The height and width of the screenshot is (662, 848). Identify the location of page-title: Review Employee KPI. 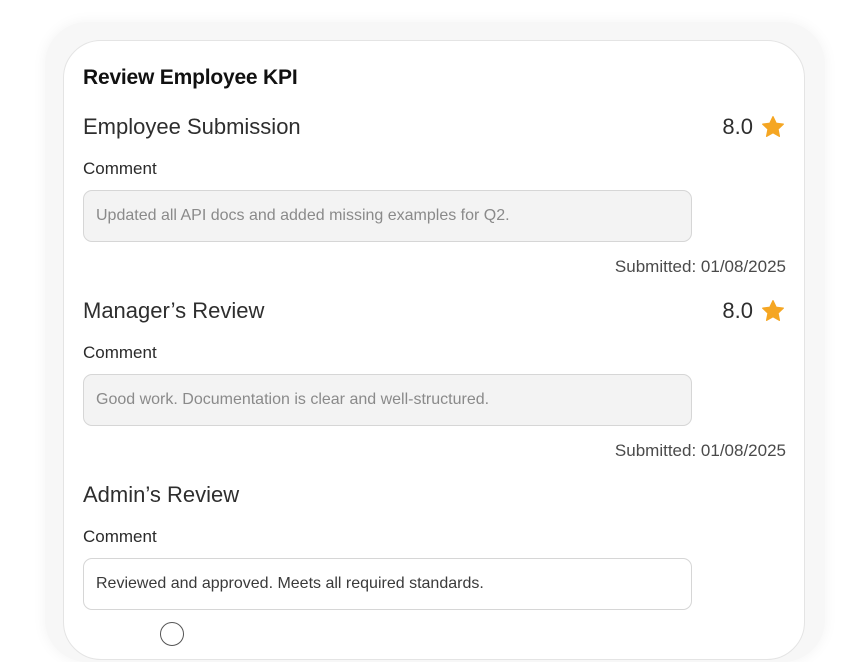
(190, 77).